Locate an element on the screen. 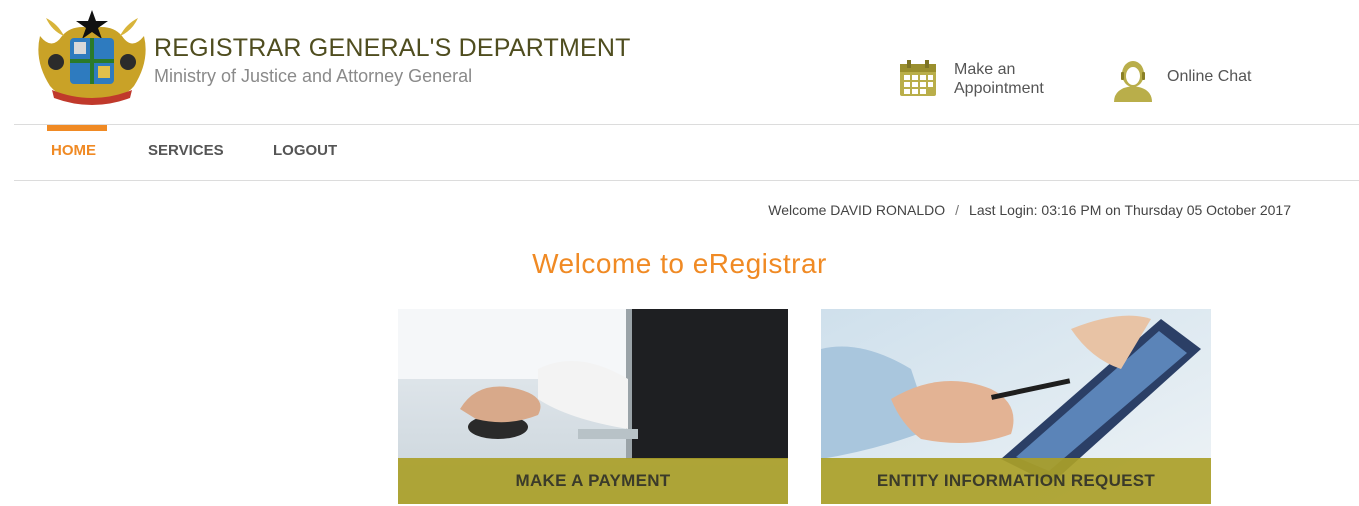 Image resolution: width=1359 pixels, height=506 pixels. header-divider is located at coordinates (686, 124).